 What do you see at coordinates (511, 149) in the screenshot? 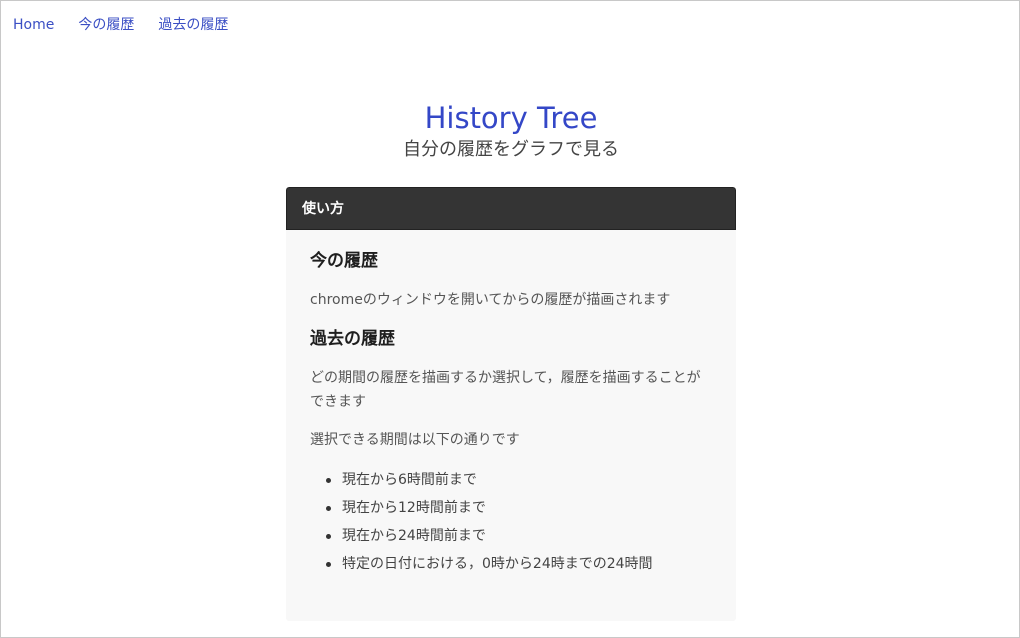
I see `page-subtitle: 自分の履歴をグラフで見る` at bounding box center [511, 149].